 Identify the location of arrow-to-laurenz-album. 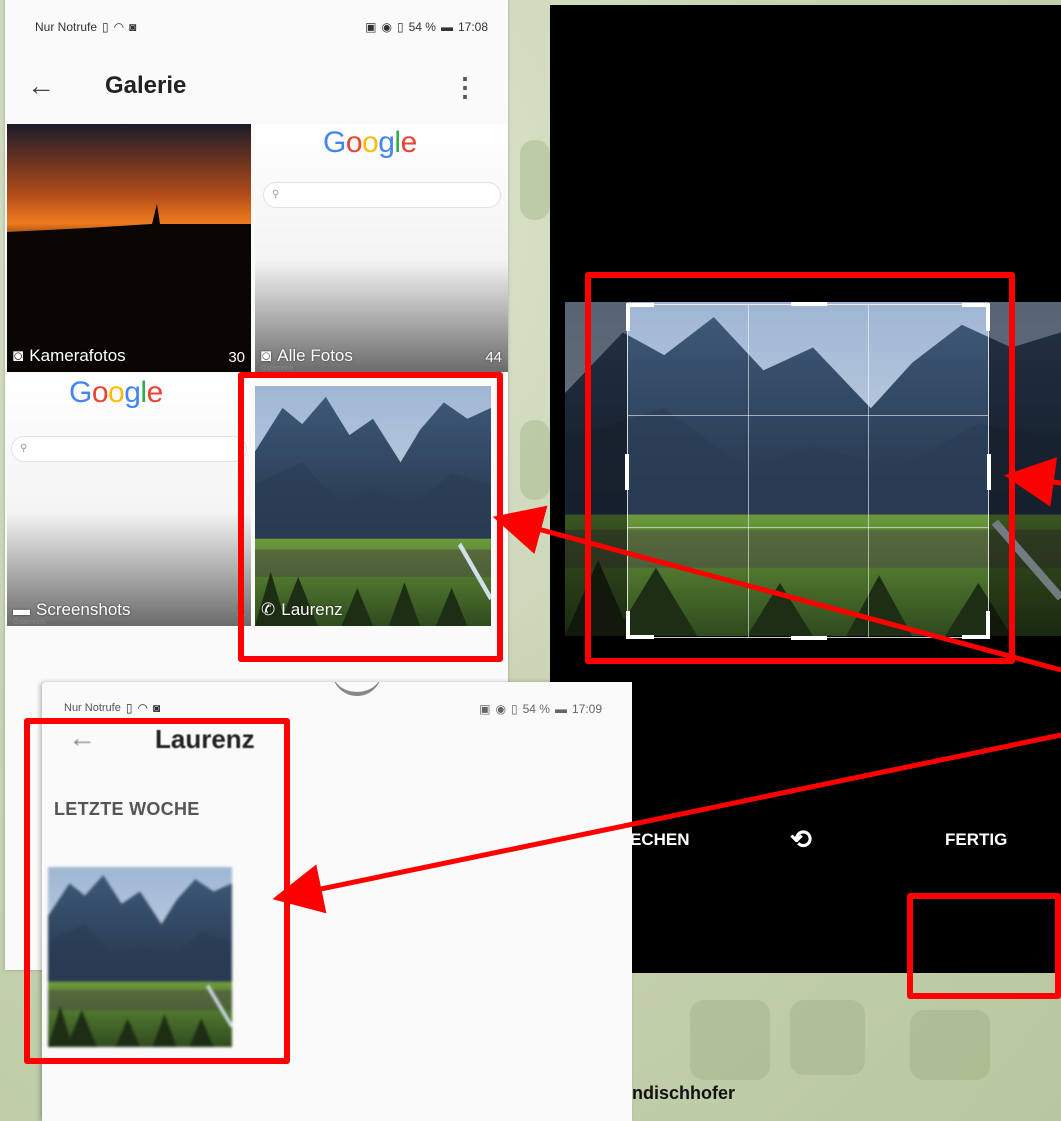
(776, 589).